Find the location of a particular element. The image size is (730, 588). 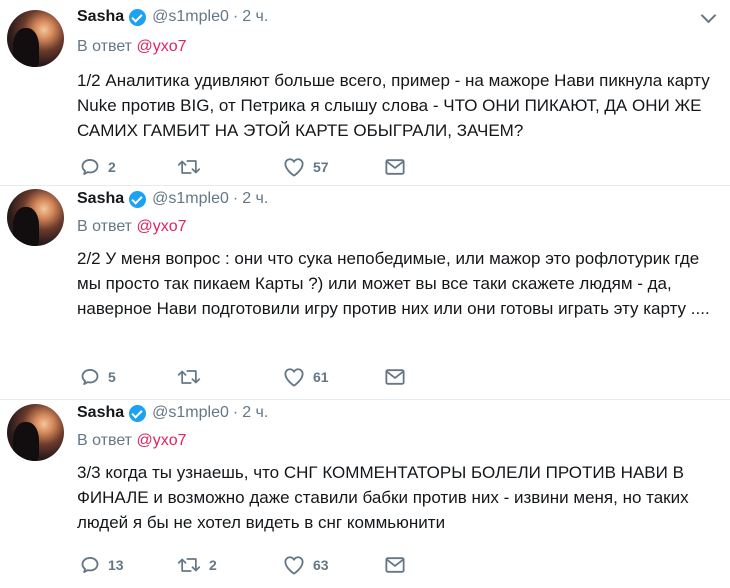

tweet-actions: 5 61 is located at coordinates (280, 377).